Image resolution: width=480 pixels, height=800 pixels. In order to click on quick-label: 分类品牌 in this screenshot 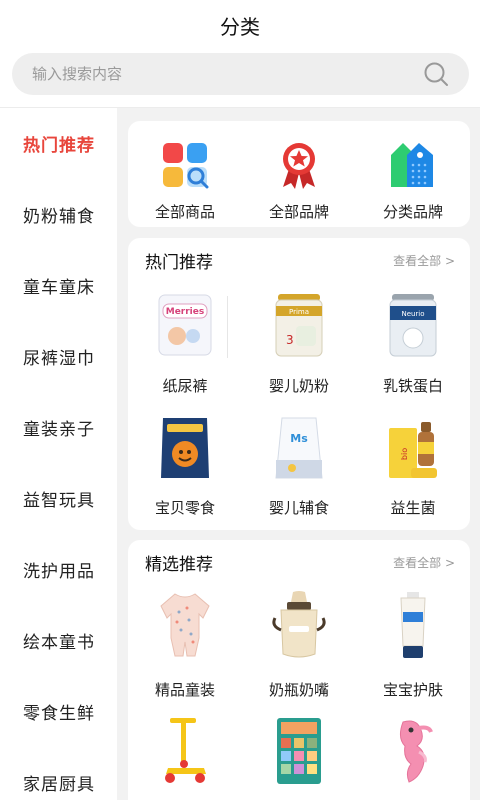, I will do `click(412, 212)`.